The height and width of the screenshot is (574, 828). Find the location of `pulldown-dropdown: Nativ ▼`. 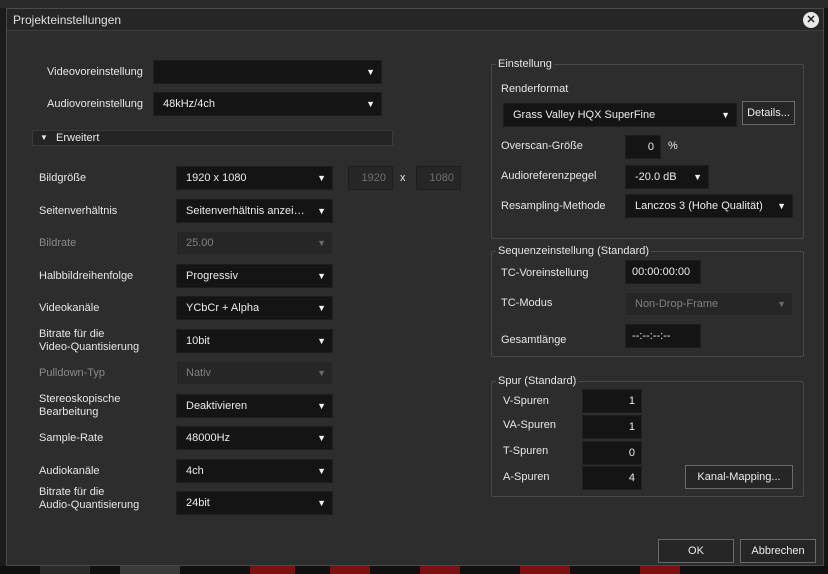

pulldown-dropdown: Nativ ▼ is located at coordinates (254, 373).